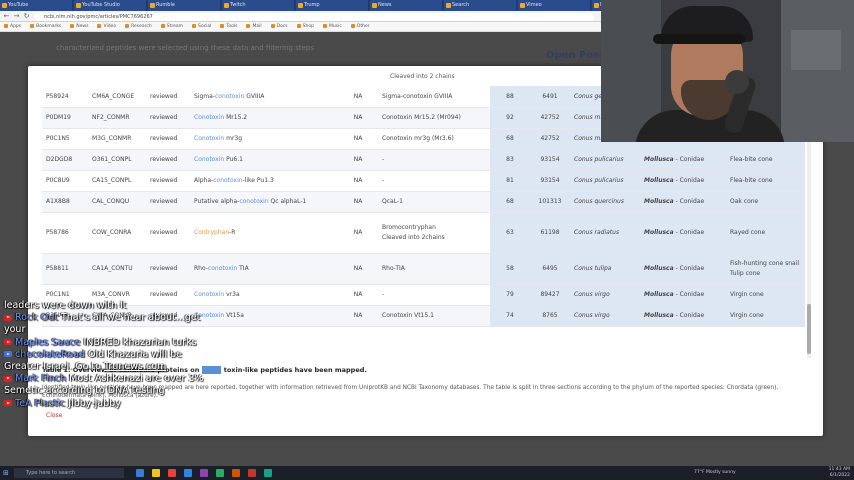 The height and width of the screenshot is (480, 854). Describe the element at coordinates (79, 26) in the screenshot. I see `bookmark-item: News` at that location.